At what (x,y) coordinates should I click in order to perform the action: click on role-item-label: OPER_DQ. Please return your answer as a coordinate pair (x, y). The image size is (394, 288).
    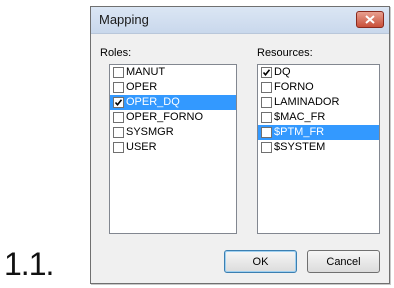
    Looking at the image, I should click on (153, 102).